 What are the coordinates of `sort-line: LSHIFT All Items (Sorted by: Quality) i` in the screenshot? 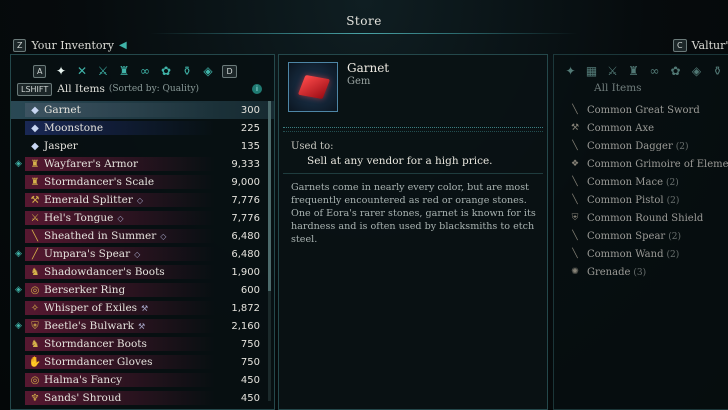 It's located at (142, 89).